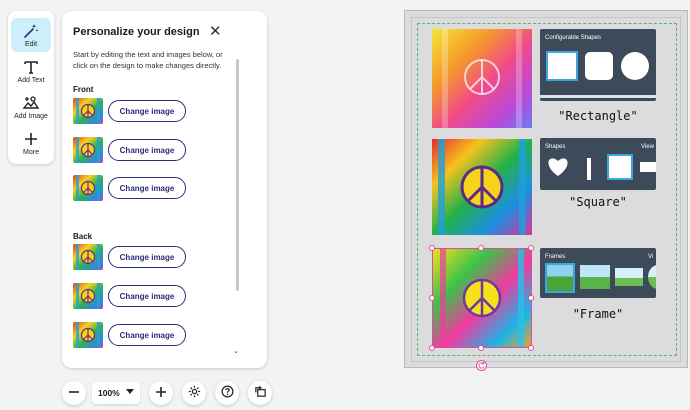 This screenshot has height=410, width=690. I want to click on zoom-out-button, so click(74, 393).